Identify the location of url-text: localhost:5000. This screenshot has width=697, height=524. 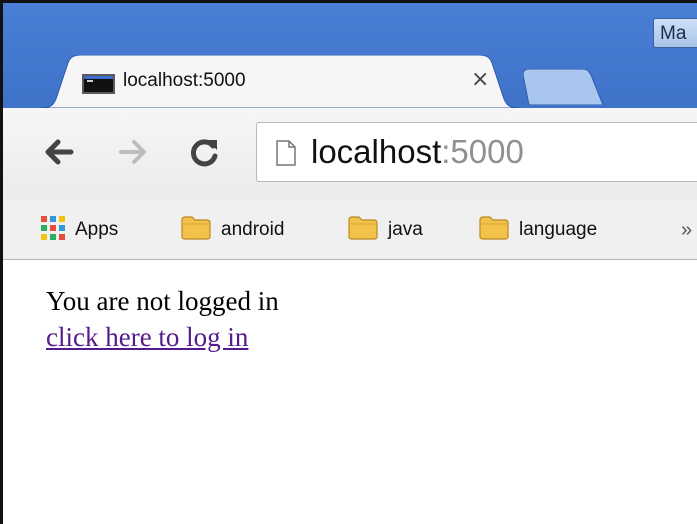
(417, 152).